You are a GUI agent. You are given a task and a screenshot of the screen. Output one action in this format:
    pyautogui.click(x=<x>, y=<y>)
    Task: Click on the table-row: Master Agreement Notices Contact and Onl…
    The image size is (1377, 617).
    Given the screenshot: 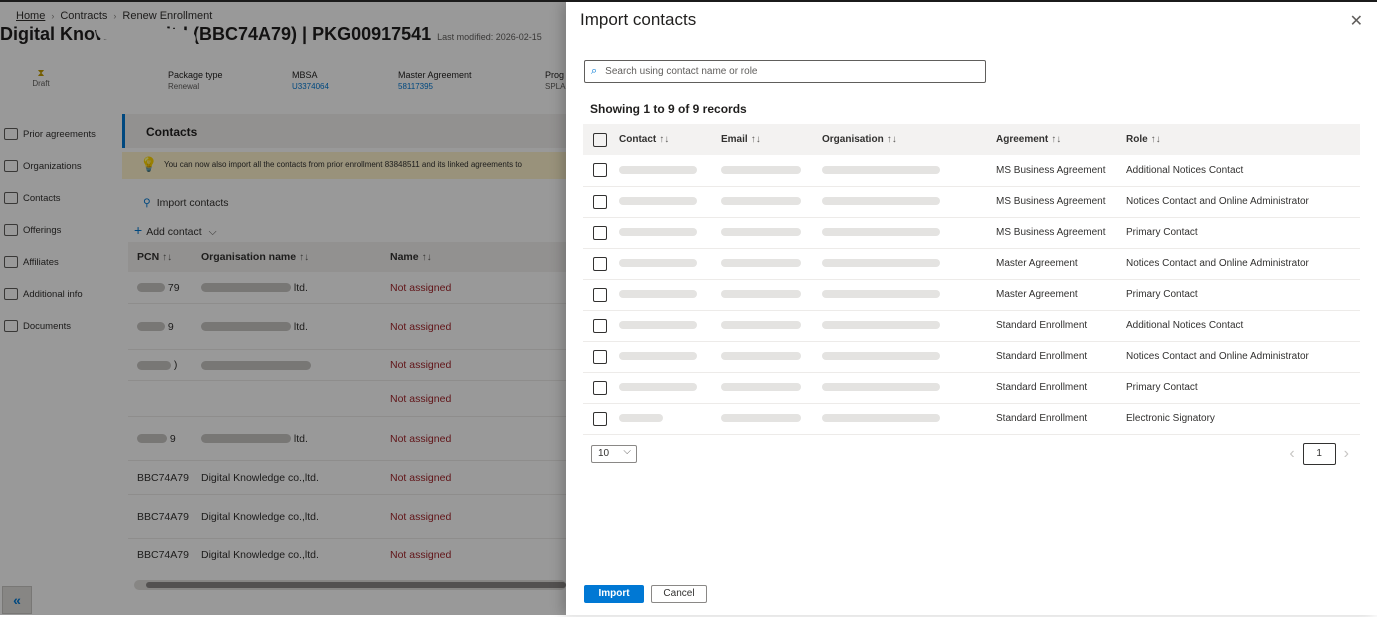 What is the action you would take?
    pyautogui.click(x=971, y=264)
    